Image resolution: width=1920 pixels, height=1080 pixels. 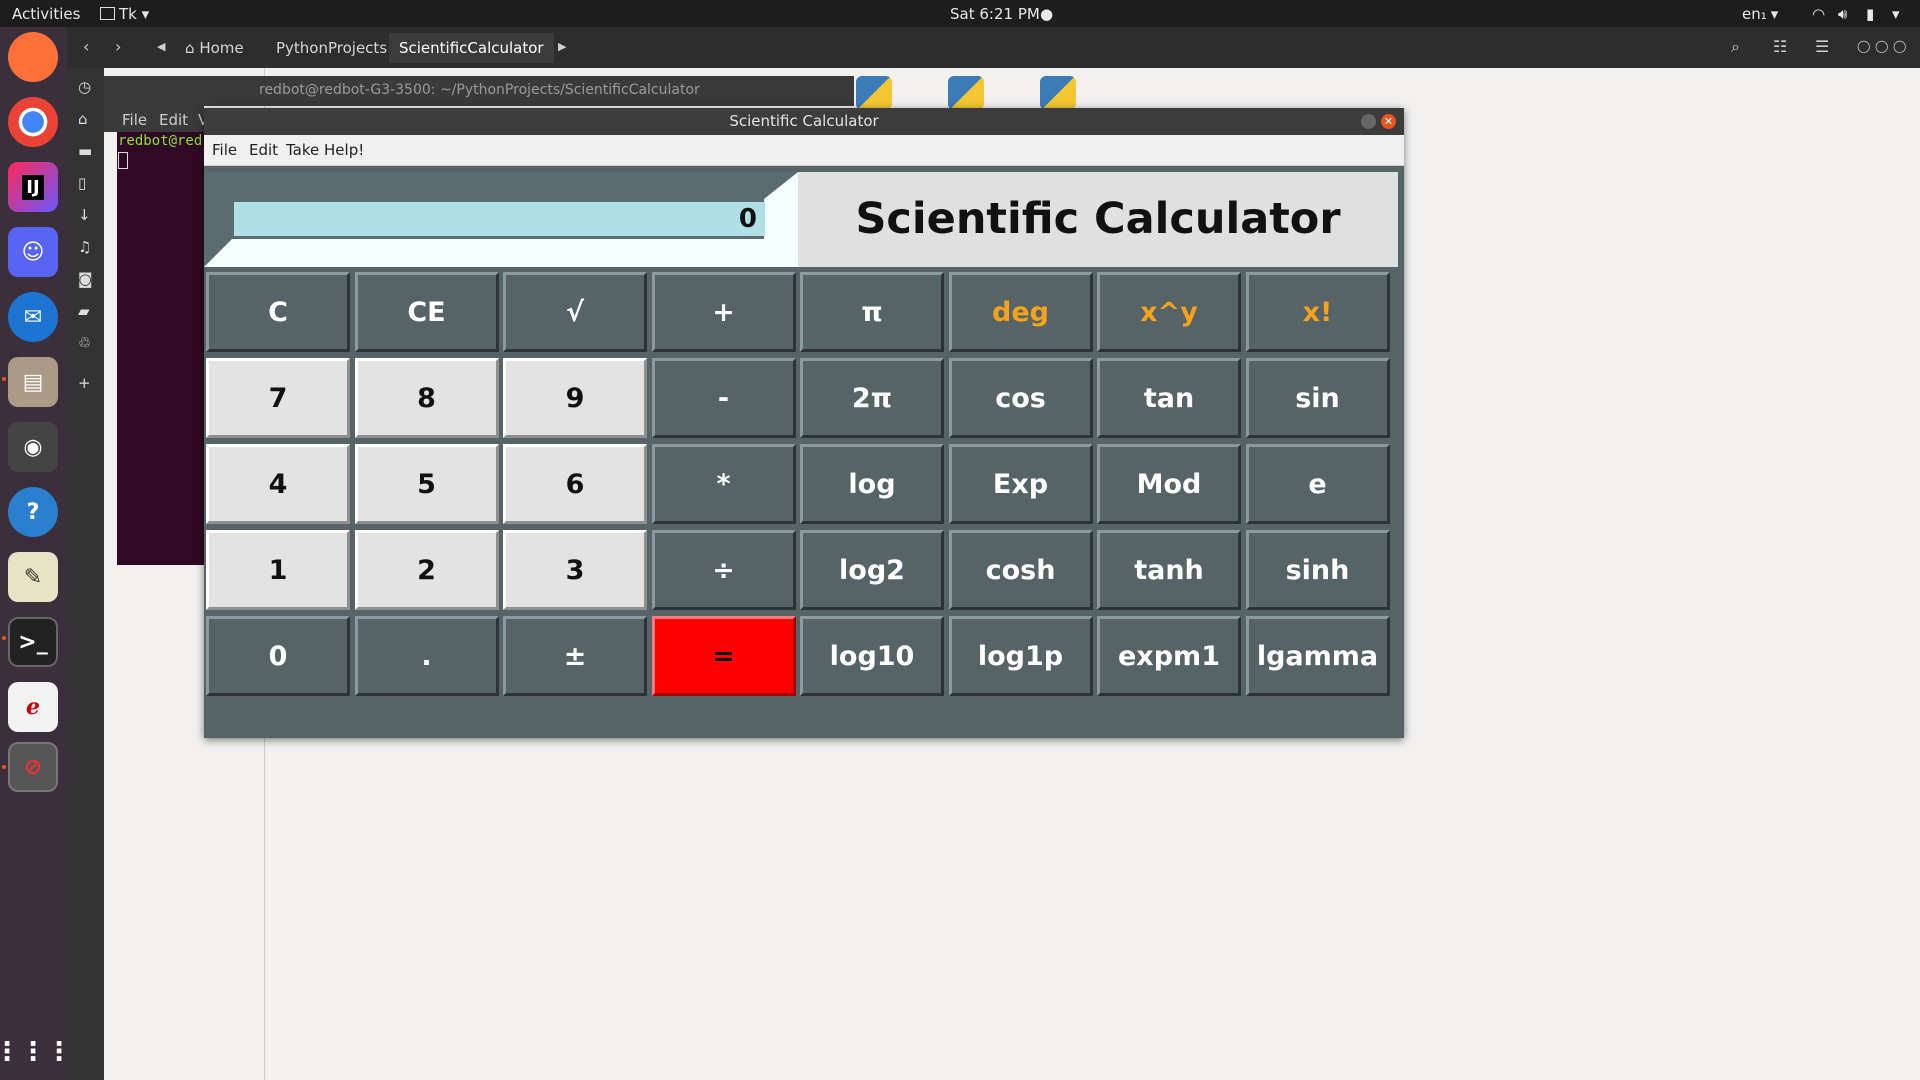 I want to click on folder-icon: ▬, so click(x=85, y=151).